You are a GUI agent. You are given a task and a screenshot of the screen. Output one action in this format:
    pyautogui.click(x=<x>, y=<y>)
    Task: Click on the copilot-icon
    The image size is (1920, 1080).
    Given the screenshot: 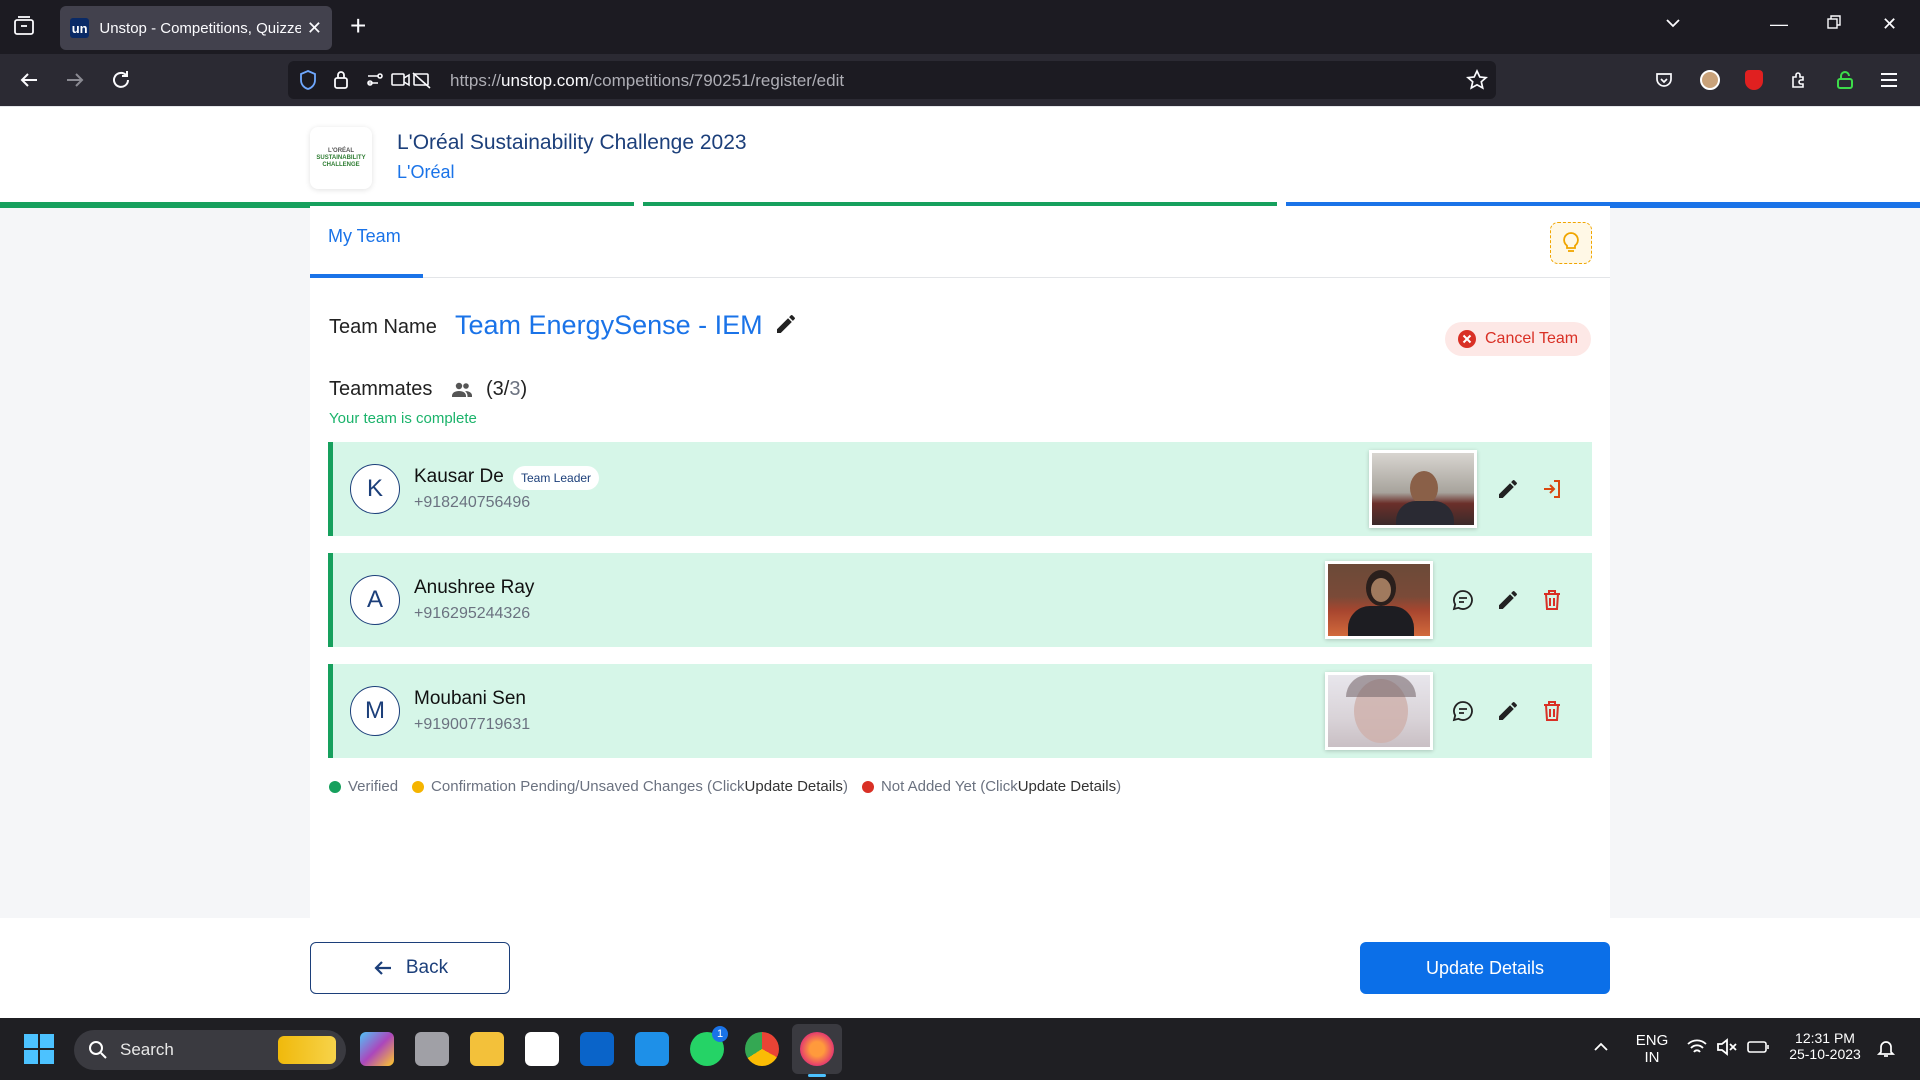 What is the action you would take?
    pyautogui.click(x=377, y=1049)
    